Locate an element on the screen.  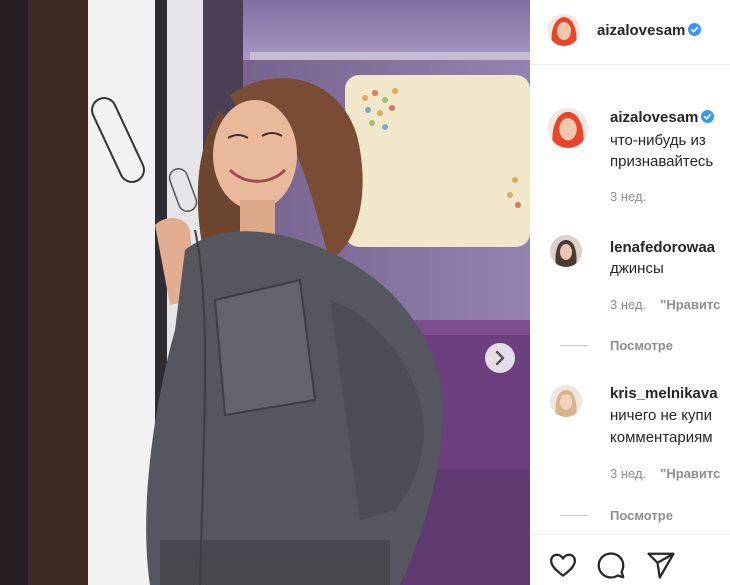
post-actions is located at coordinates (630, 559).